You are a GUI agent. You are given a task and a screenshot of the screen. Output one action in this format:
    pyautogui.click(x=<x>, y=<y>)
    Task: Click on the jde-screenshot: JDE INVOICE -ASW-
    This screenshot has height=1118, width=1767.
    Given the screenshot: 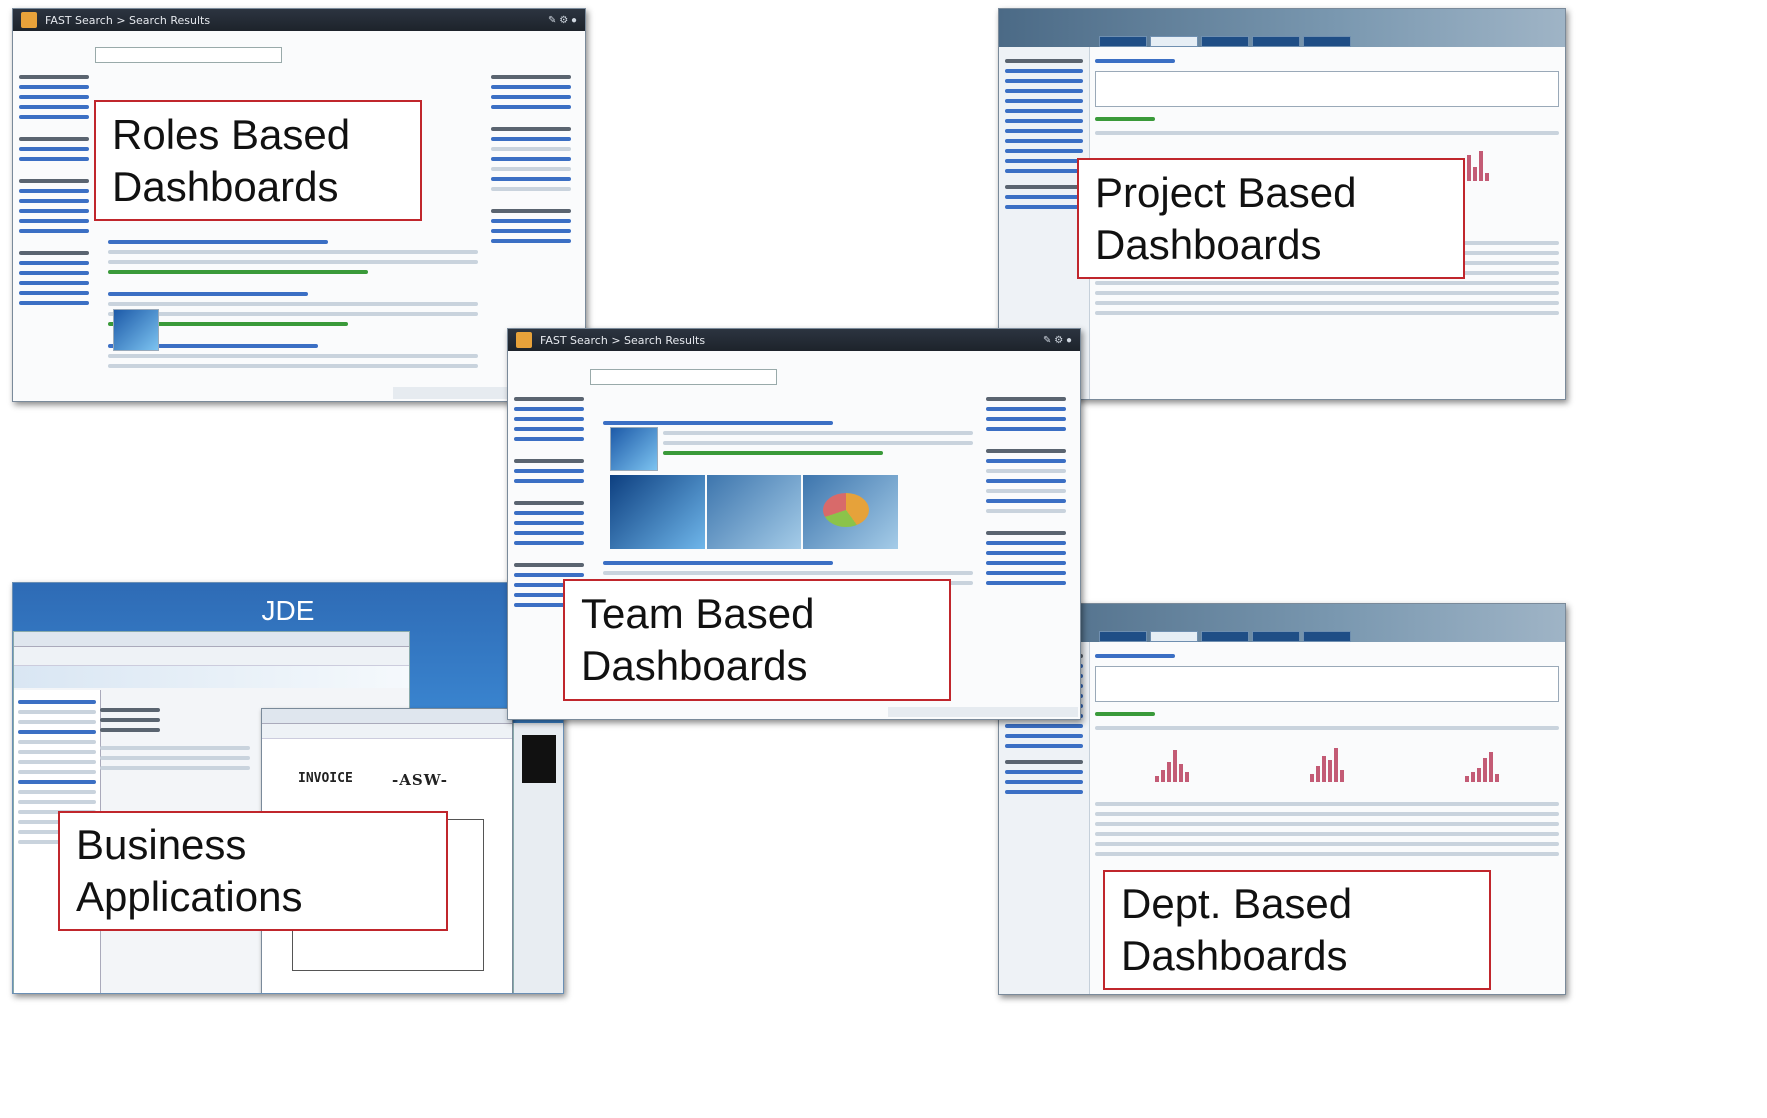 What is the action you would take?
    pyautogui.click(x=288, y=788)
    